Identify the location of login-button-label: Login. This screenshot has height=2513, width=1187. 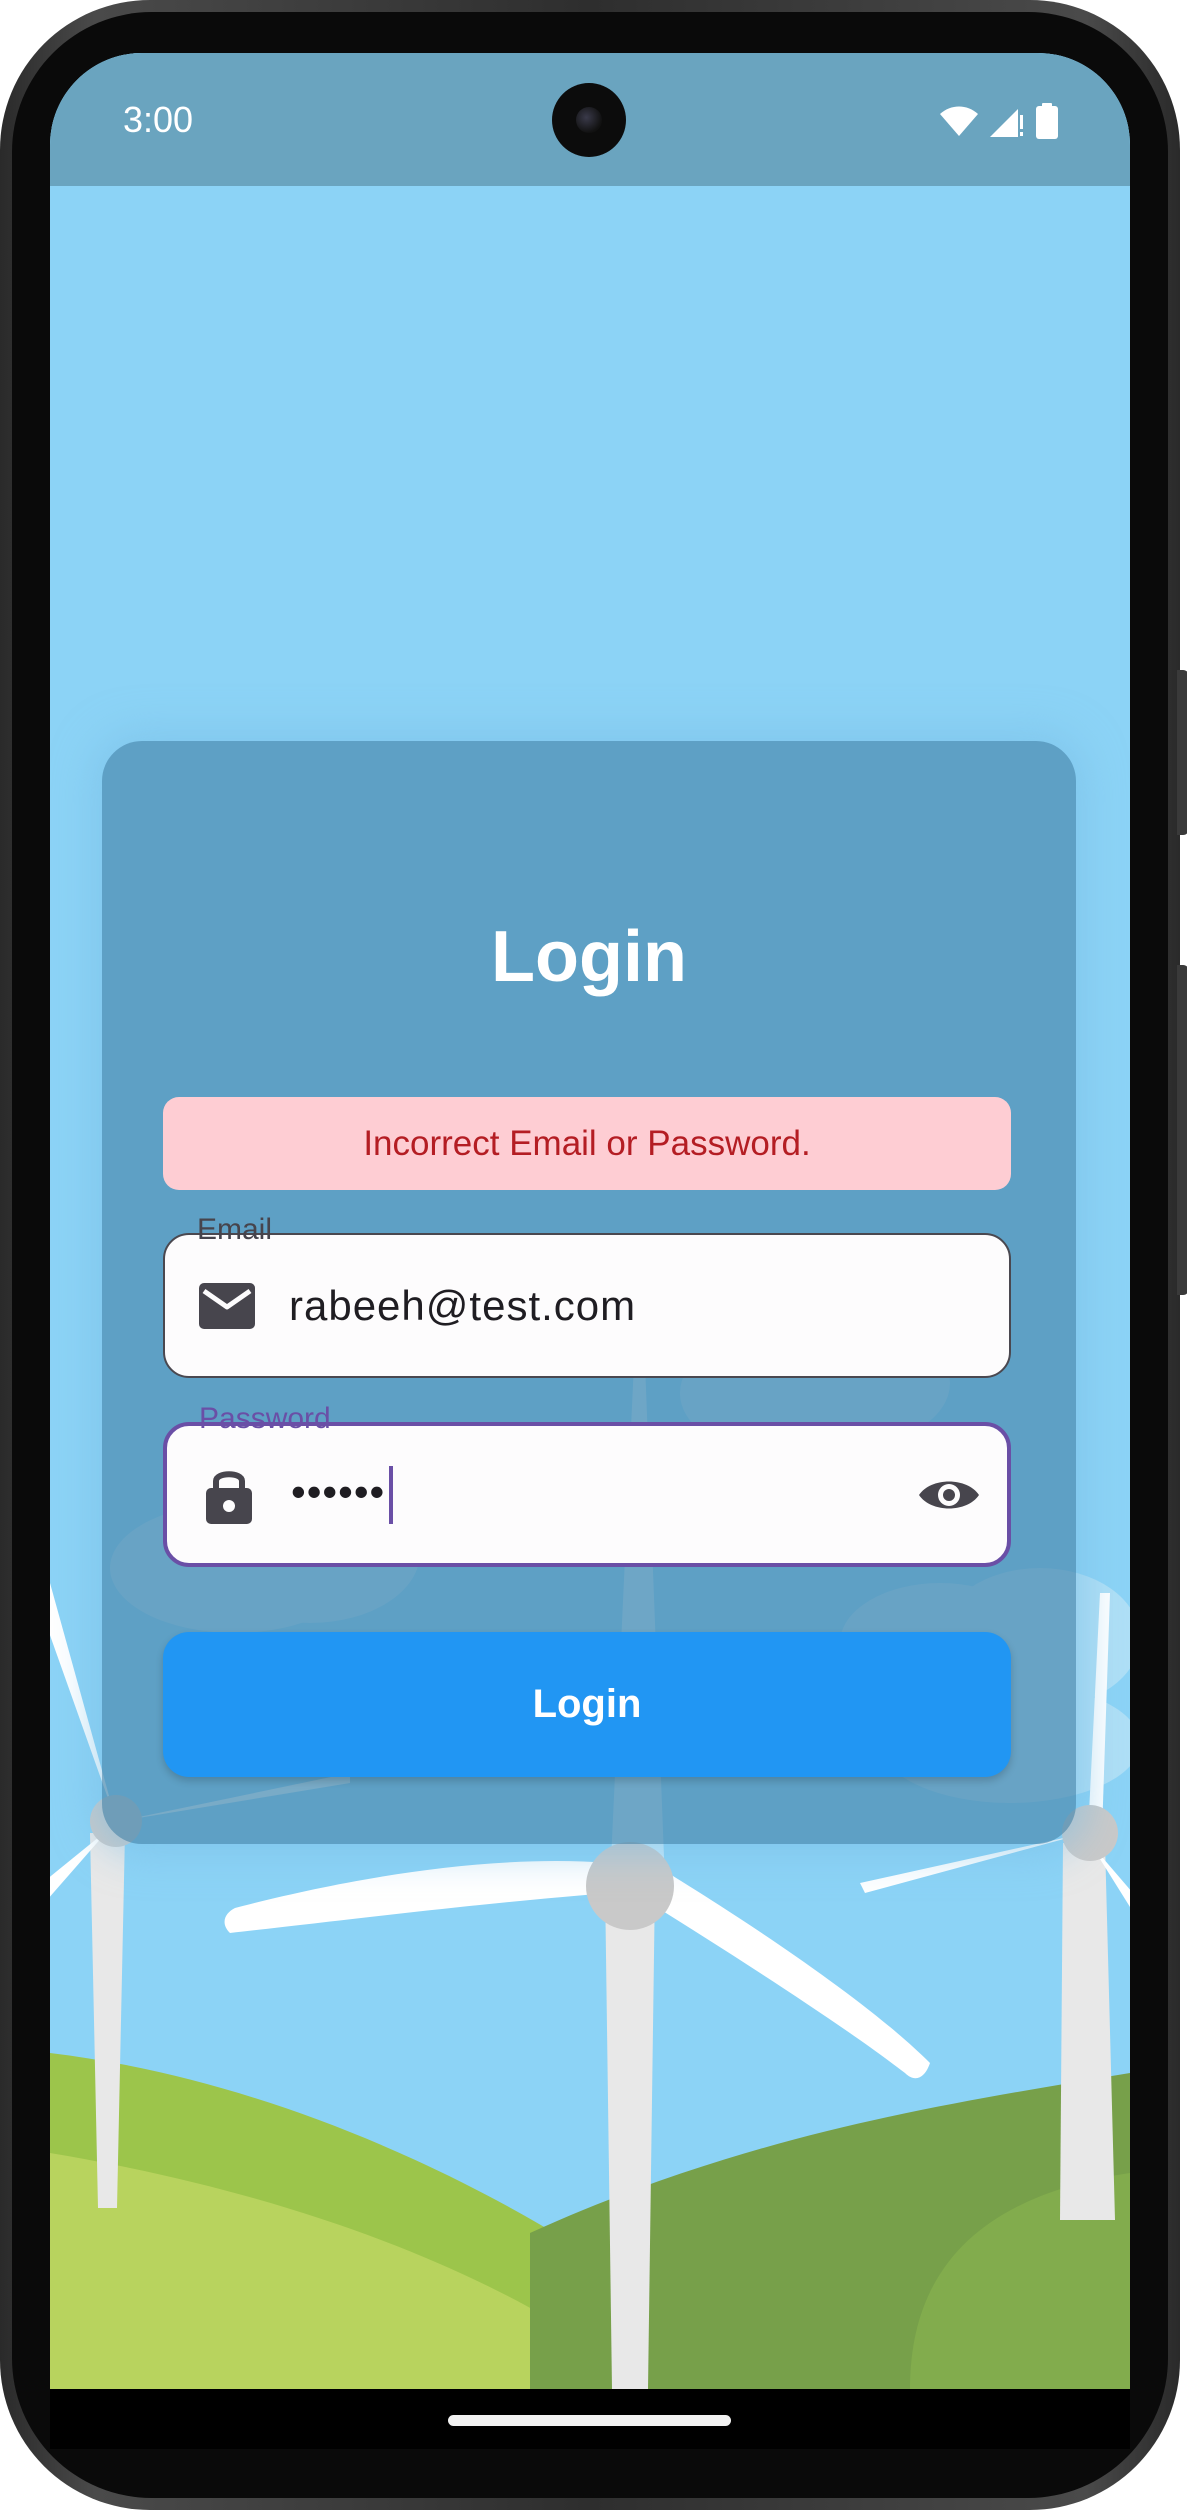
(587, 1704).